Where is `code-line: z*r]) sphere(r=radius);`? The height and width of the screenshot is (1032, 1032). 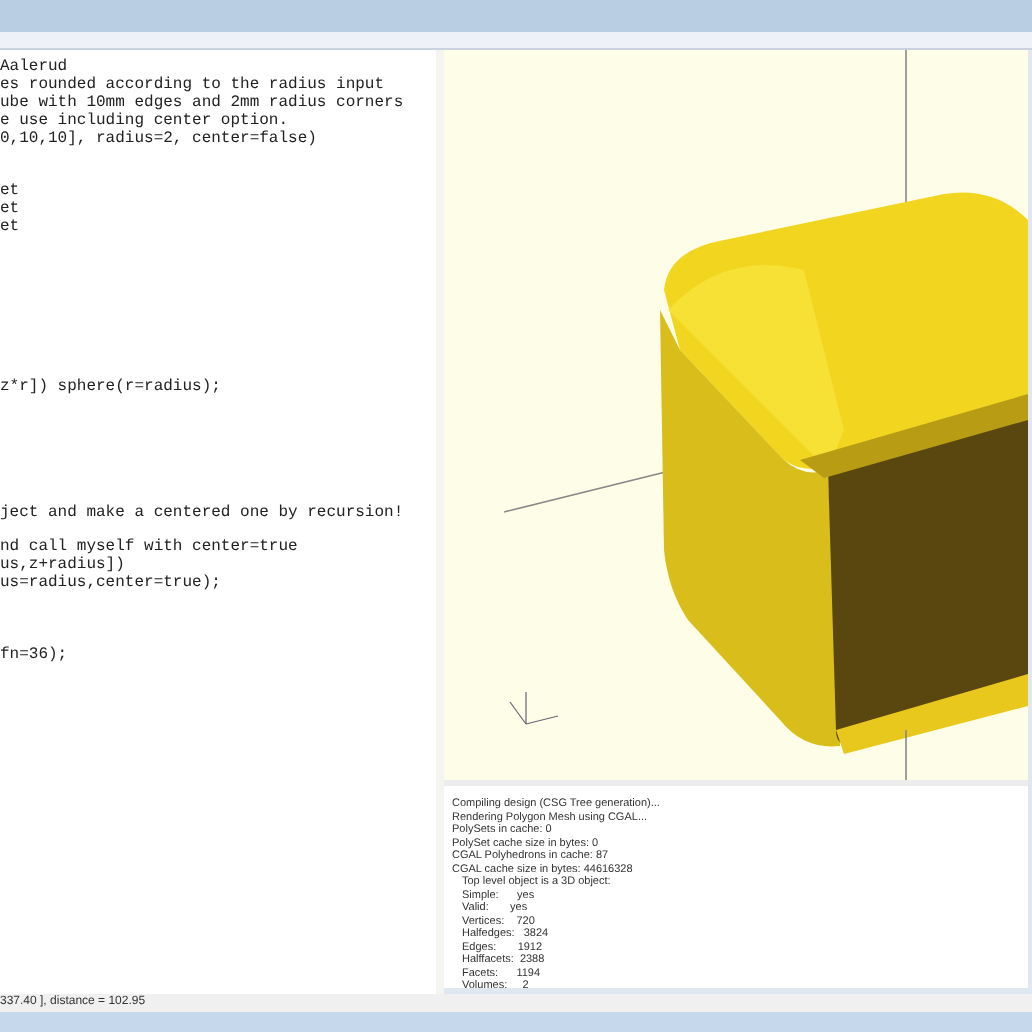 code-line: z*r]) sphere(r=radius); is located at coordinates (110, 387).